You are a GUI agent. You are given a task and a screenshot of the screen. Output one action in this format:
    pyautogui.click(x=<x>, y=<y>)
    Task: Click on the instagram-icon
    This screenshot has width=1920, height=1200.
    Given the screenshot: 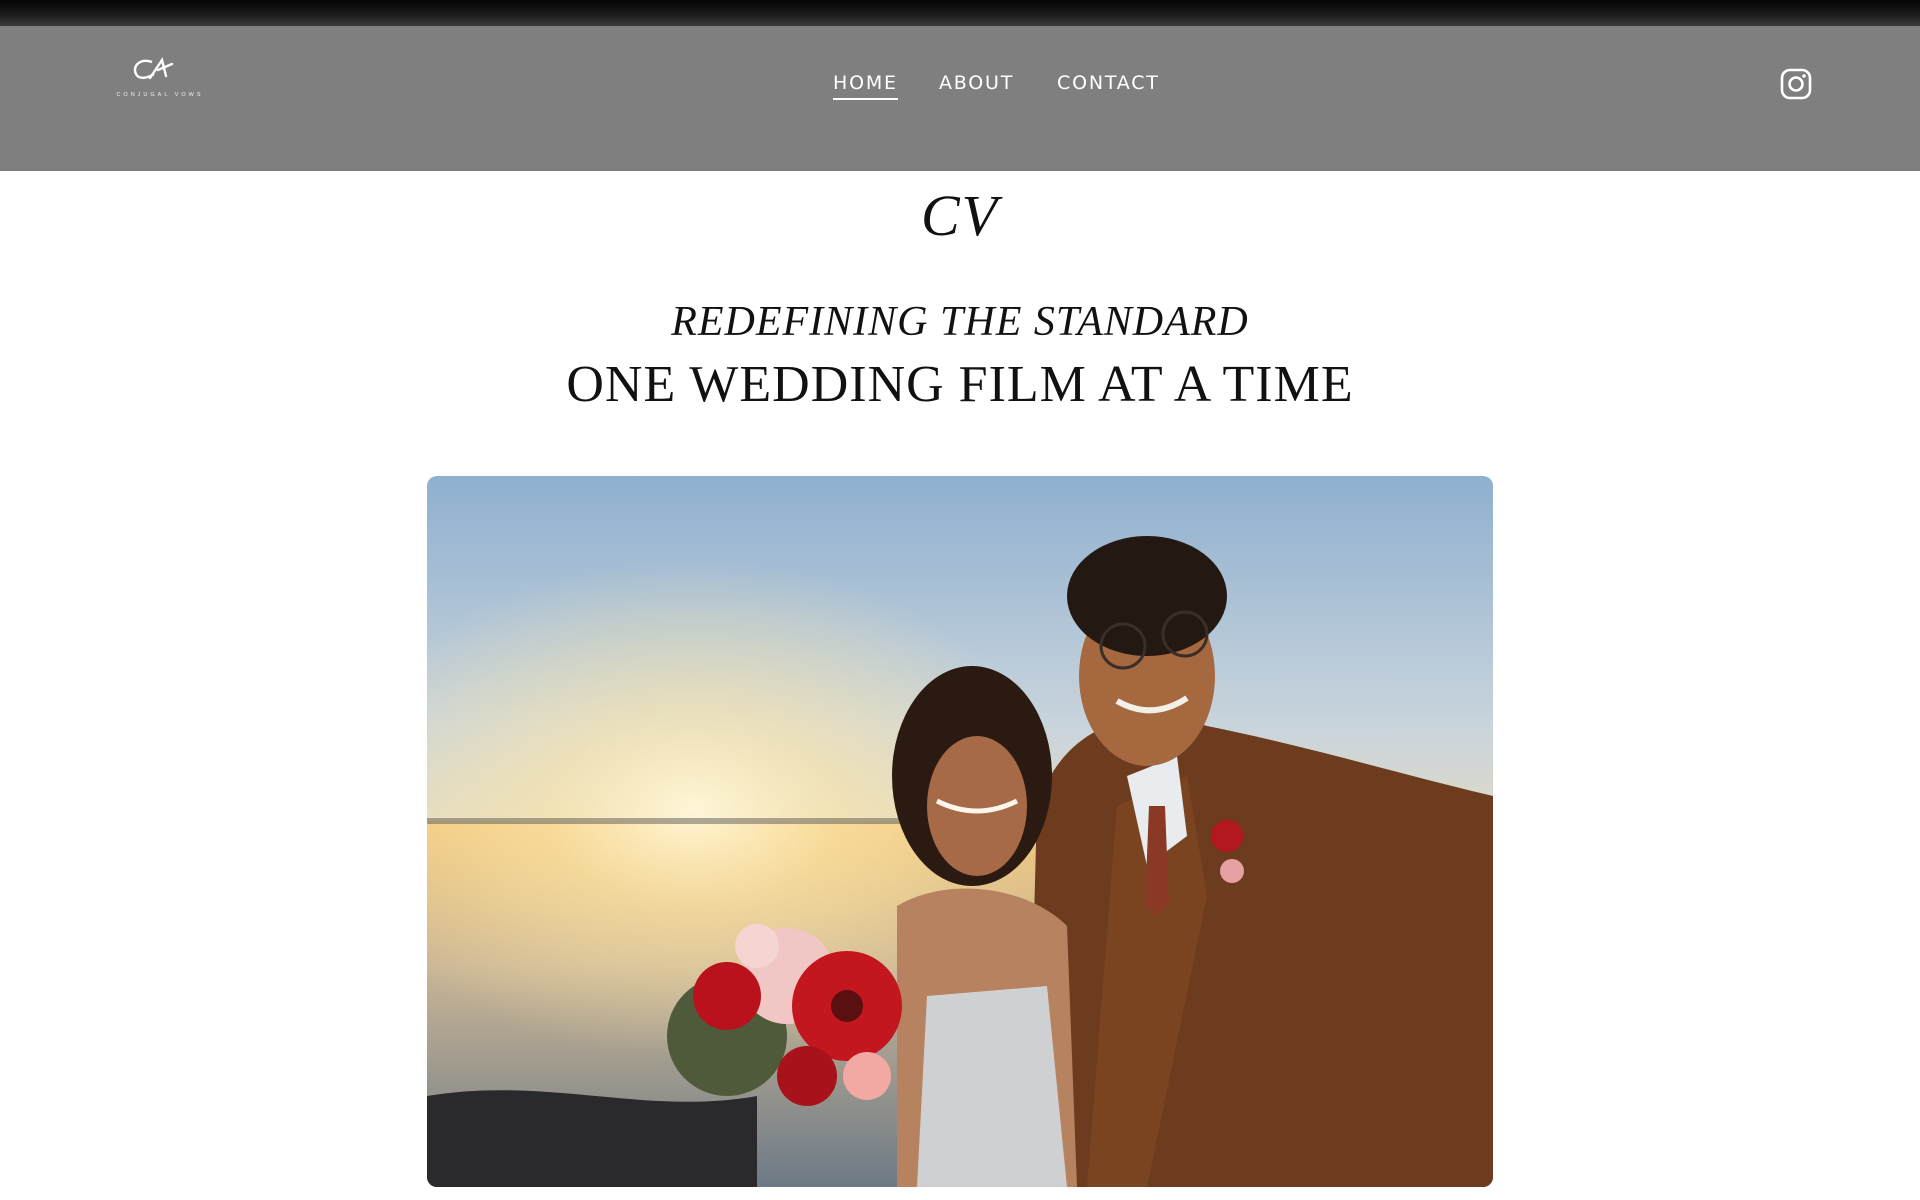 What is the action you would take?
    pyautogui.click(x=1796, y=84)
    